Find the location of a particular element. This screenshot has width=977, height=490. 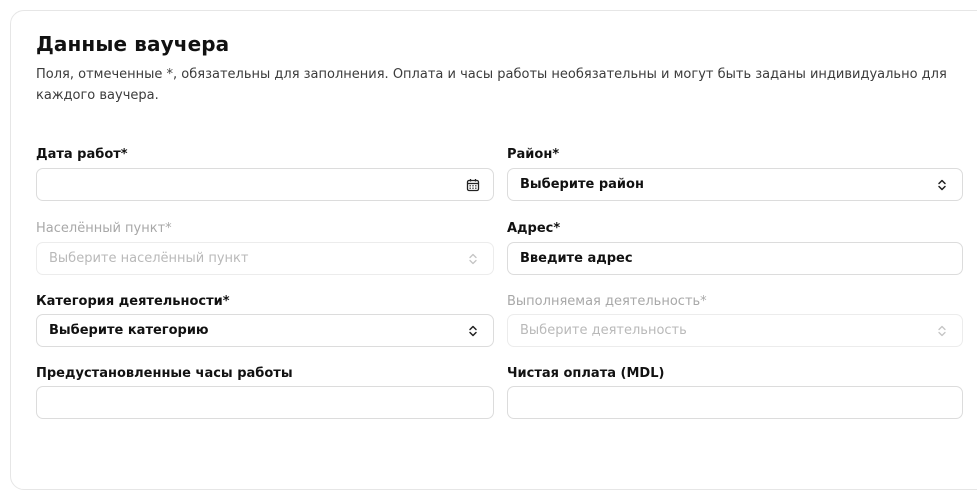

preset-hours-label: Предустановленные часы работы is located at coordinates (164, 373).